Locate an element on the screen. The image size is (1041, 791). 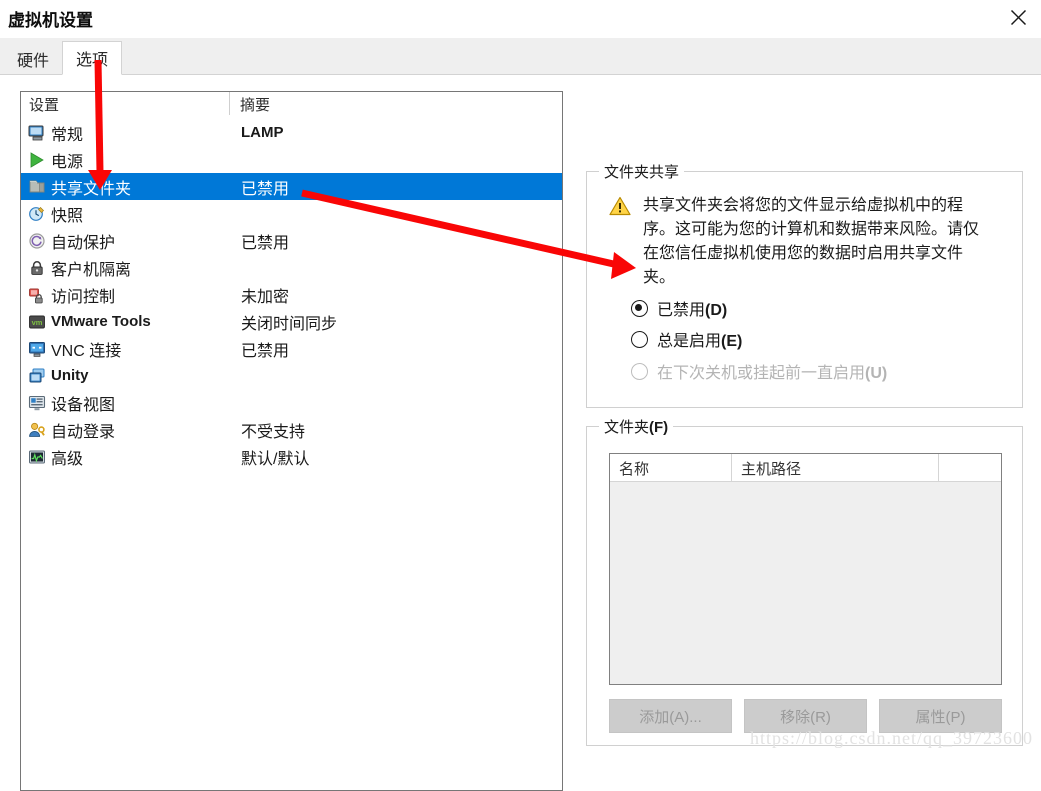
list-item-summary: LAMP is located at coordinates (262, 132).